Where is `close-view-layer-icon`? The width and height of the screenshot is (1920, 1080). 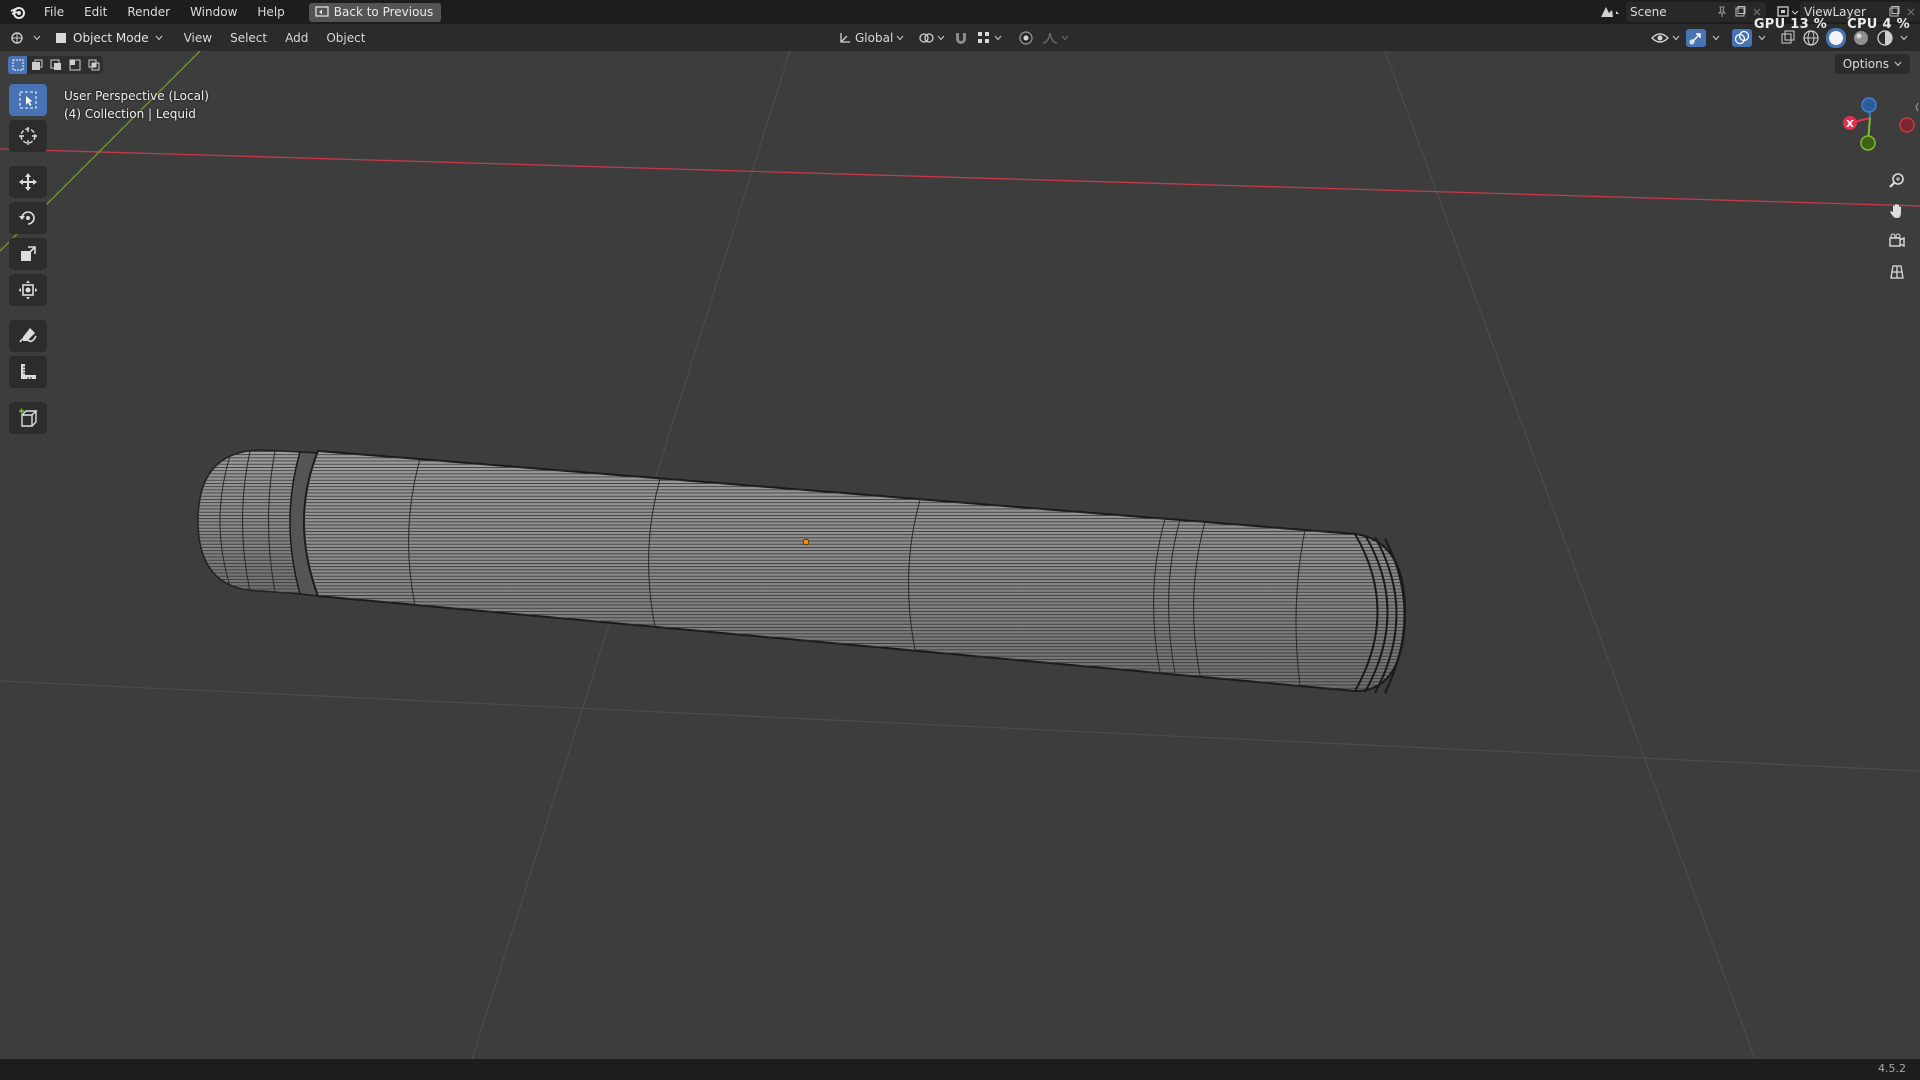 close-view-layer-icon is located at coordinates (1911, 12).